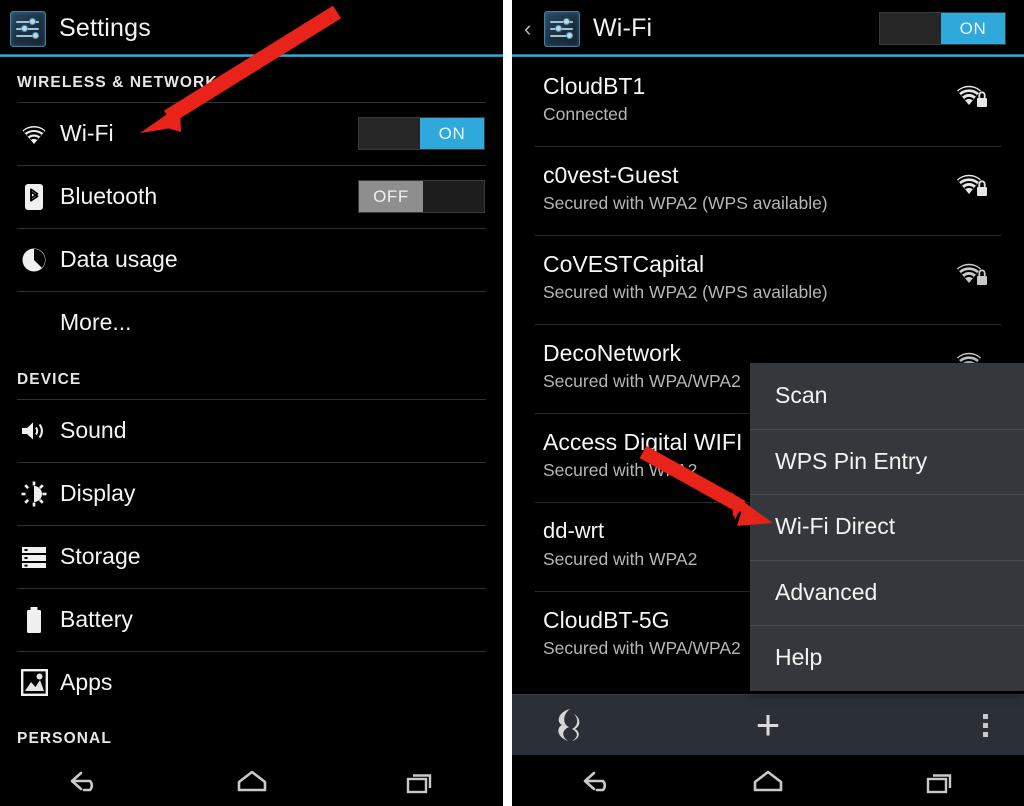 The width and height of the screenshot is (1024, 806). Describe the element at coordinates (887, 396) in the screenshot. I see `menu-item-scan: Scan` at that location.